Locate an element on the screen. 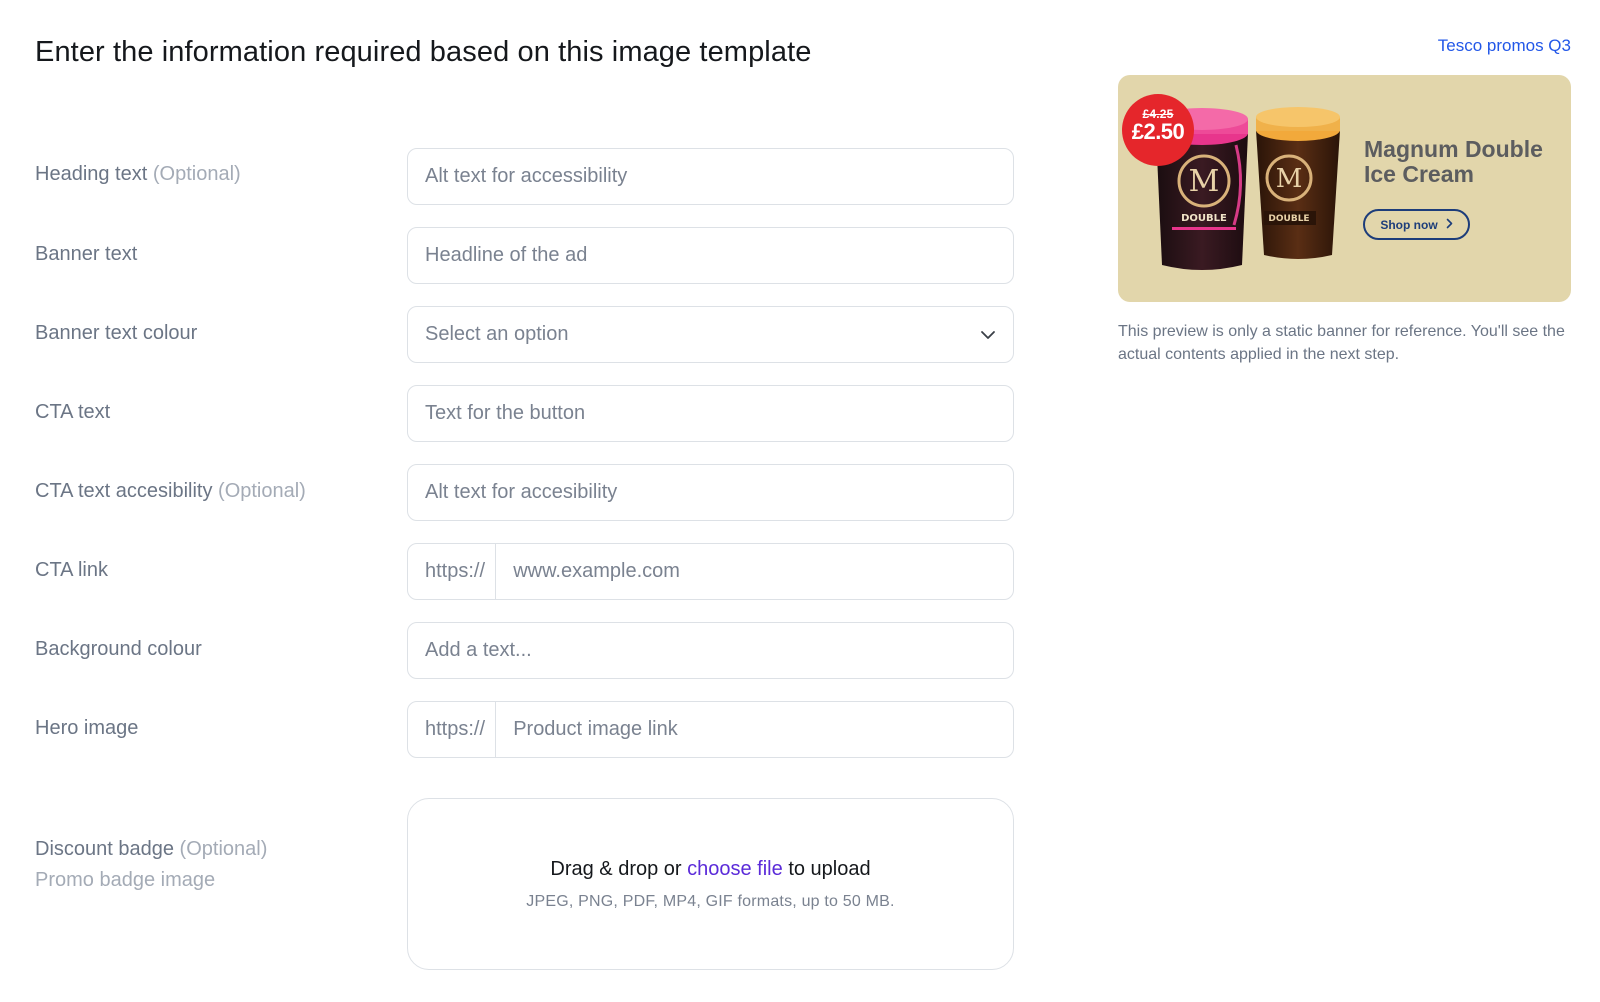 This screenshot has width=1600, height=1002. upload-prefix-text: Drag & drop or is located at coordinates (616, 868).